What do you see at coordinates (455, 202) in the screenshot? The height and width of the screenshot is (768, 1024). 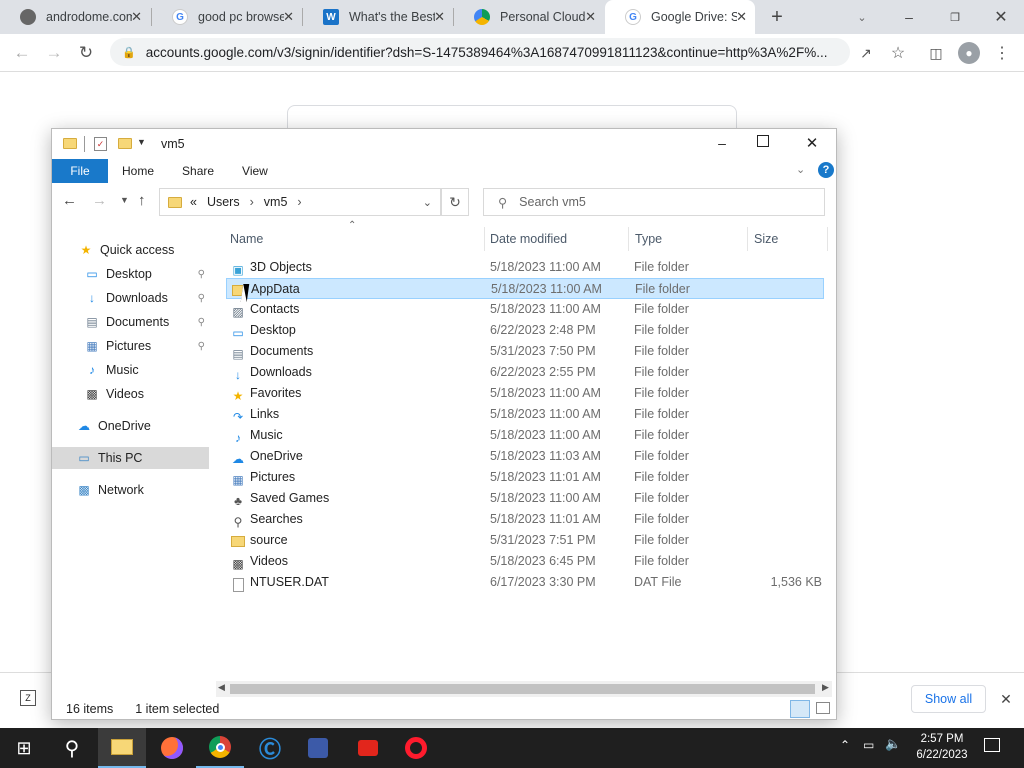 I see `refresh-icon: ↻` at bounding box center [455, 202].